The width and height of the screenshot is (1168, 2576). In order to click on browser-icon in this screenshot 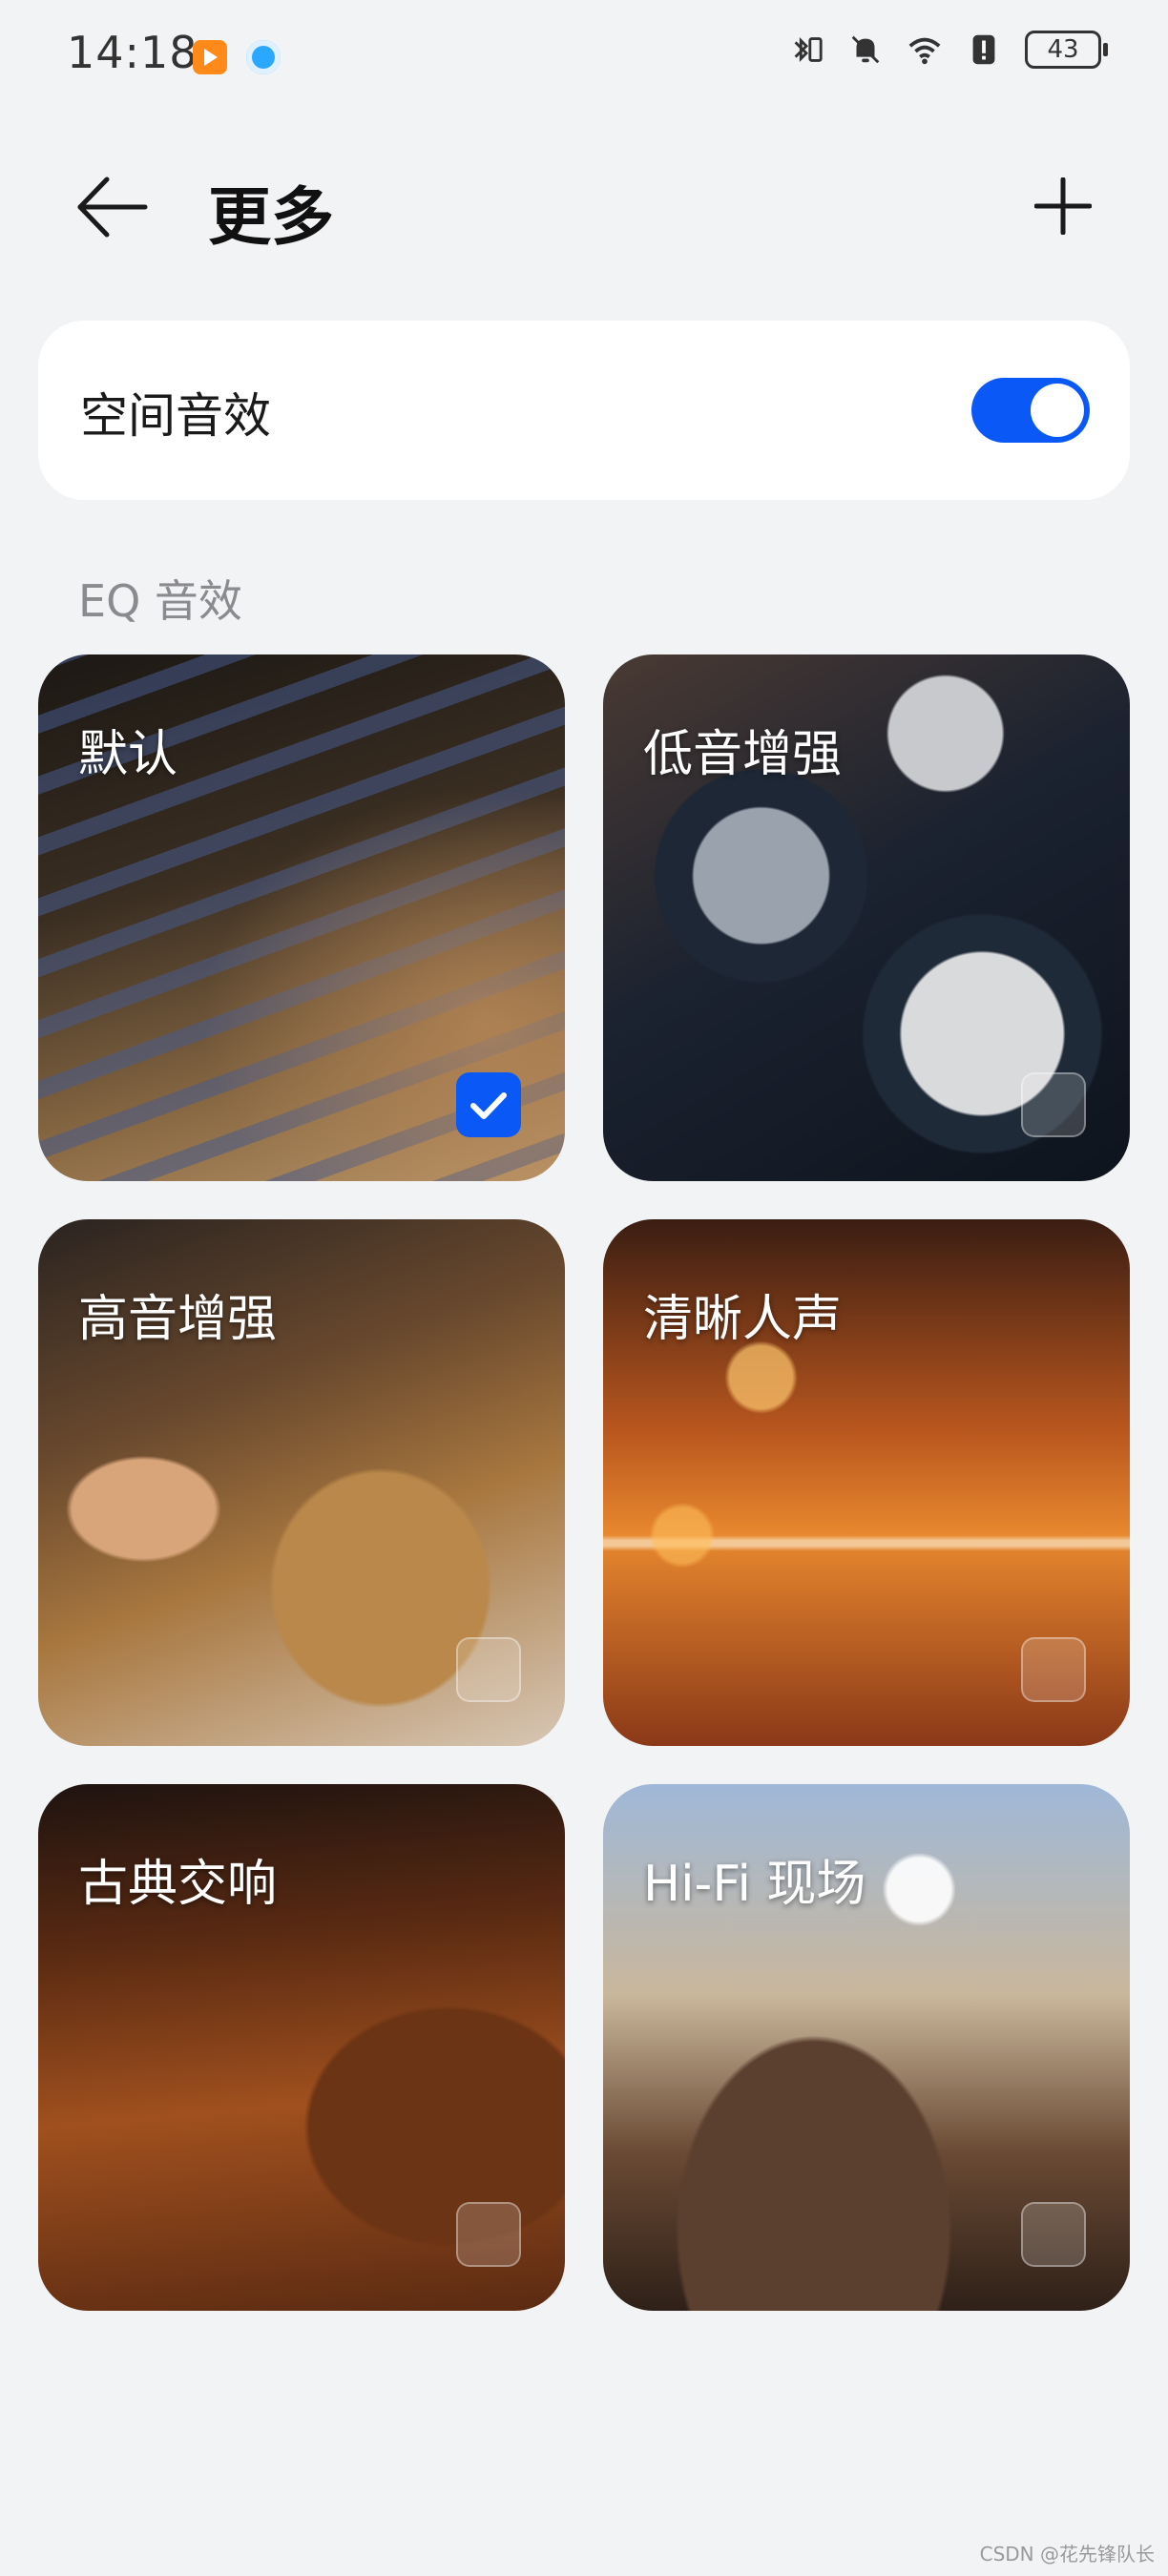, I will do `click(263, 57)`.